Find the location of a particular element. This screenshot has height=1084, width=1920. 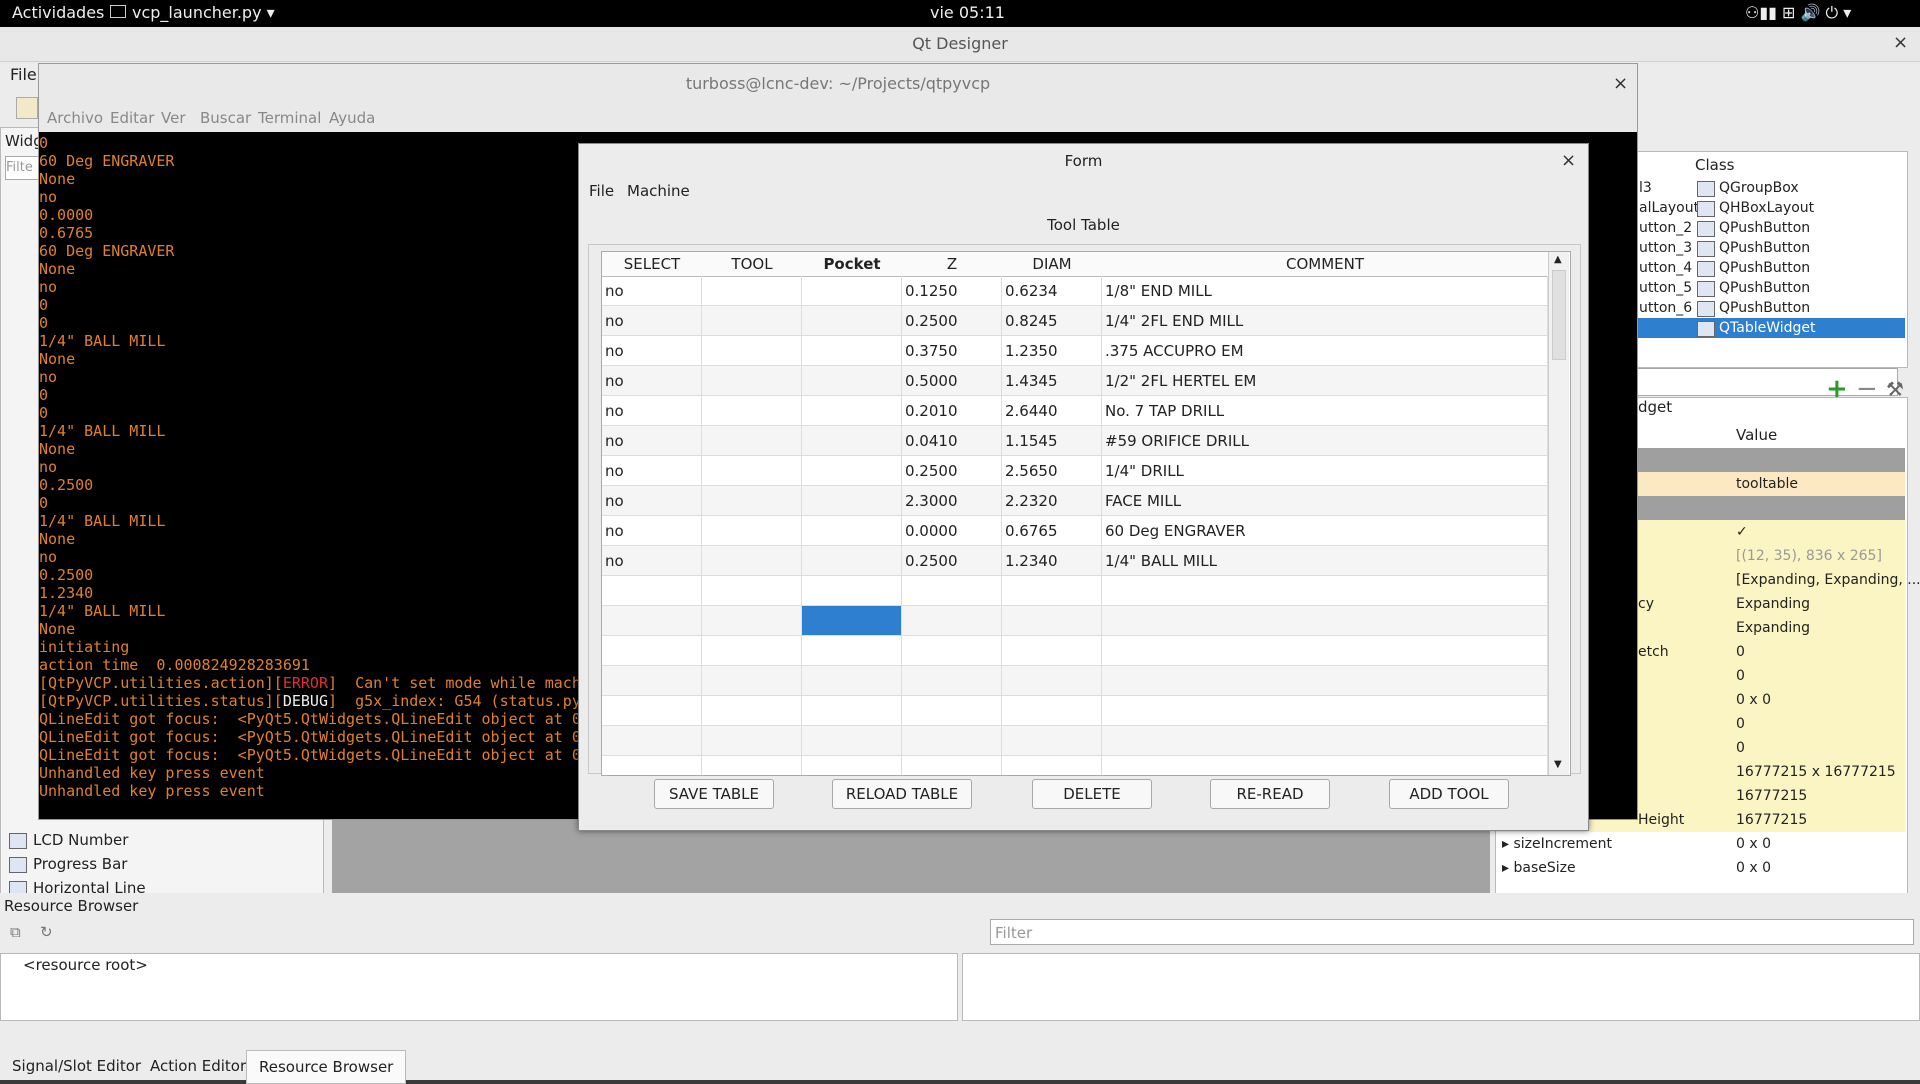

table-cell: 60 Deg ENGRAVER is located at coordinates (1325, 531).